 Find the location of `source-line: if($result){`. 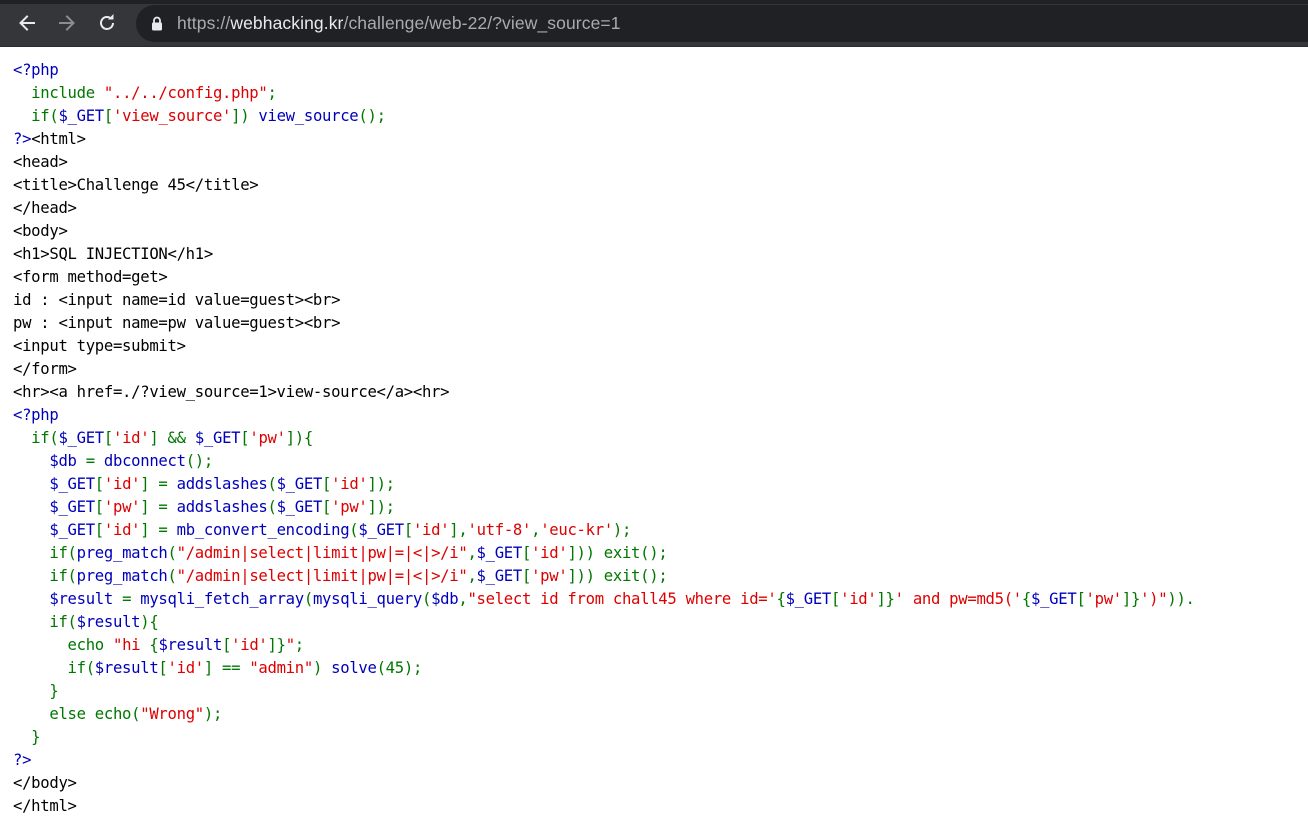

source-line: if($result){ is located at coordinates (660, 622).